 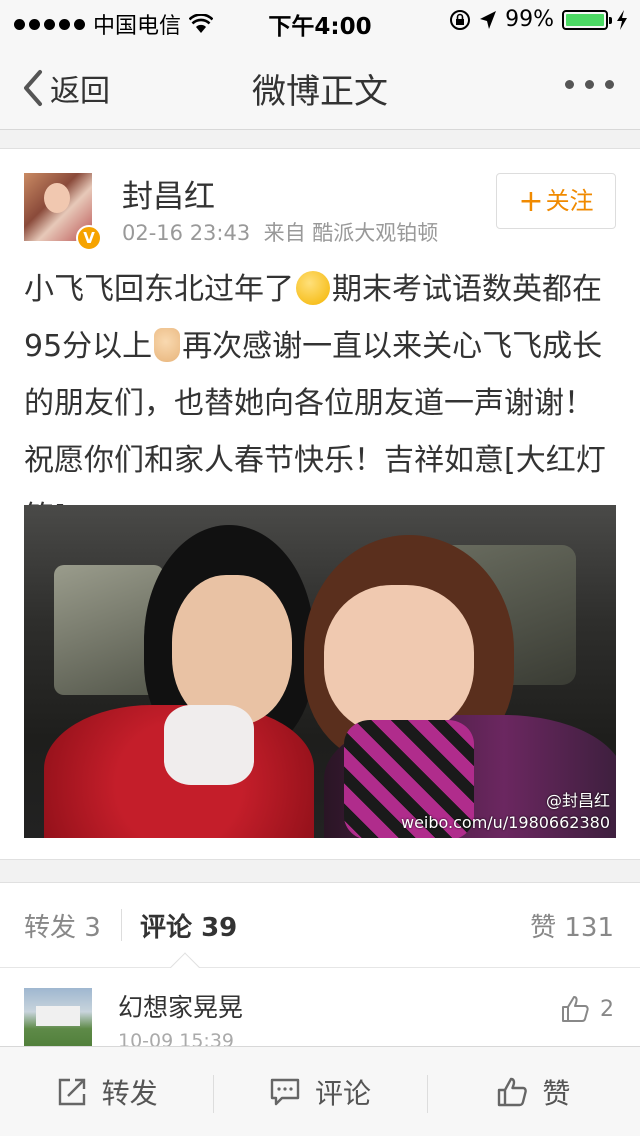 What do you see at coordinates (320, 20) in the screenshot?
I see `status-bar: 中国电信 下午4:00 99%` at bounding box center [320, 20].